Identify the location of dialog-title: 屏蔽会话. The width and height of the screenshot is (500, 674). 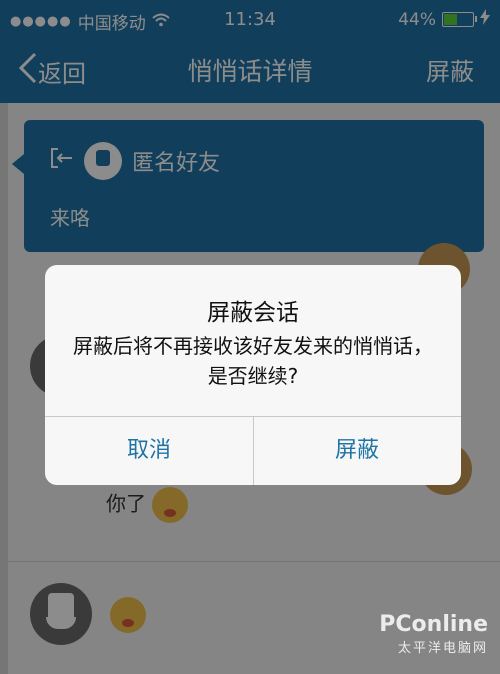
(253, 313).